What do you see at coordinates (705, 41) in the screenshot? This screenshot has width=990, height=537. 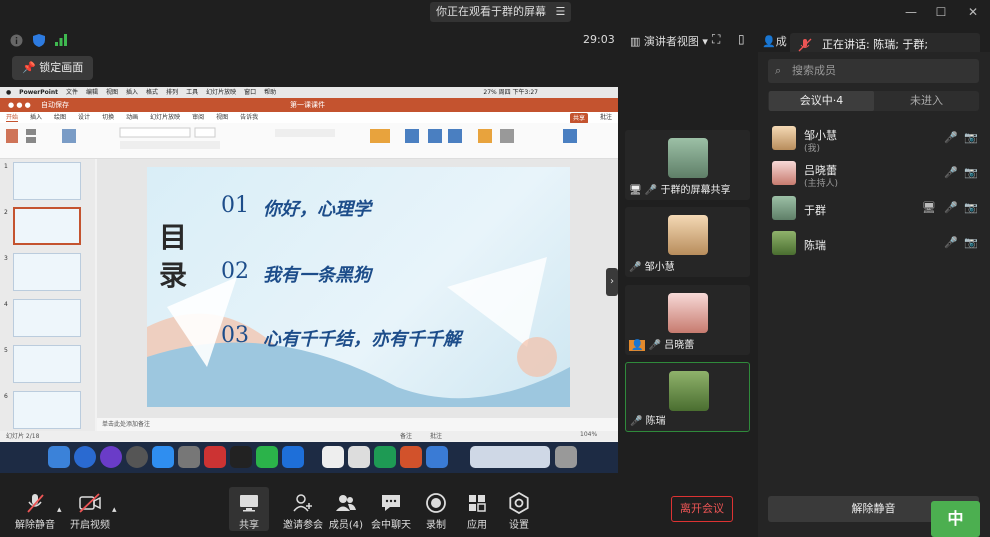 I see `chevron-down-icon: ▾` at bounding box center [705, 41].